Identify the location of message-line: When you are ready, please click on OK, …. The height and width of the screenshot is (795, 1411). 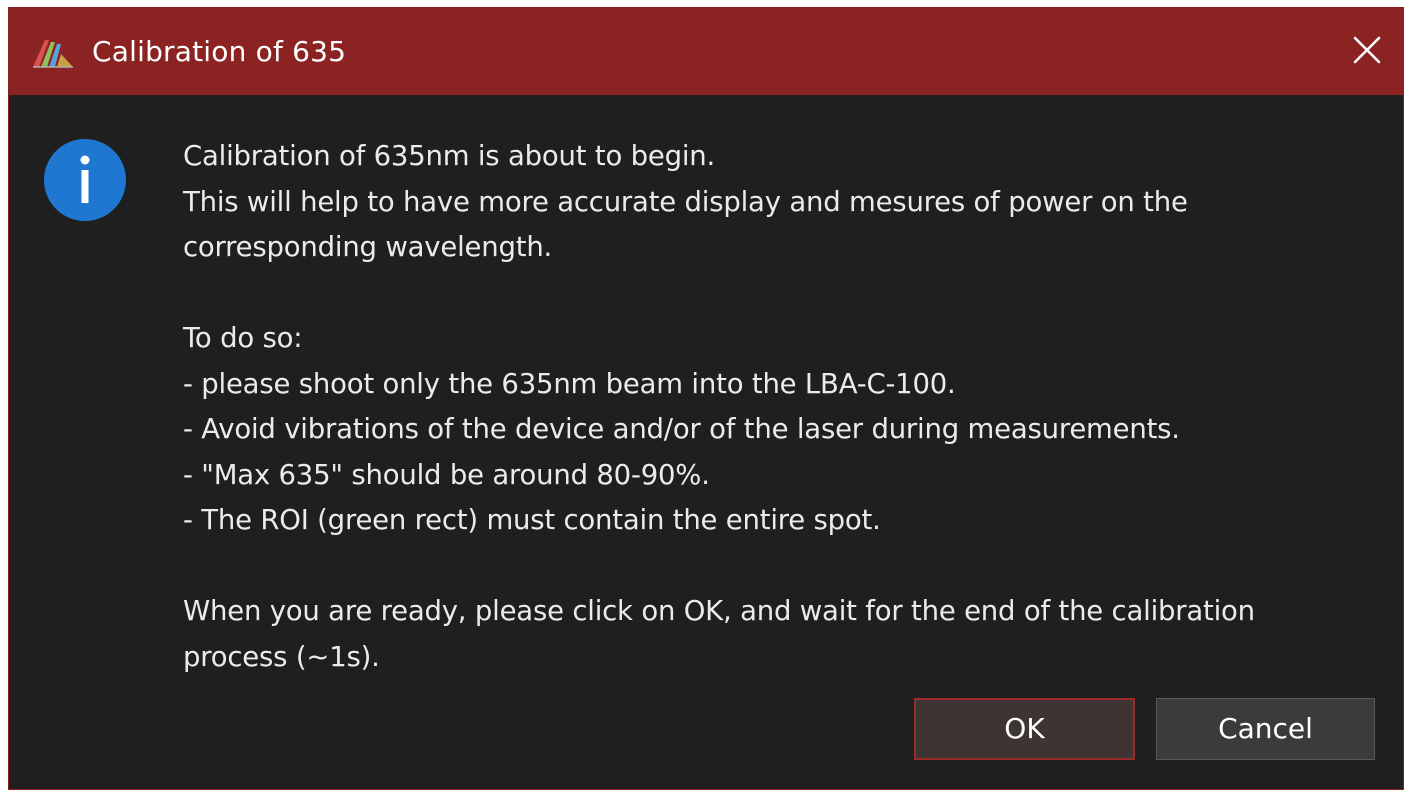
(719, 611).